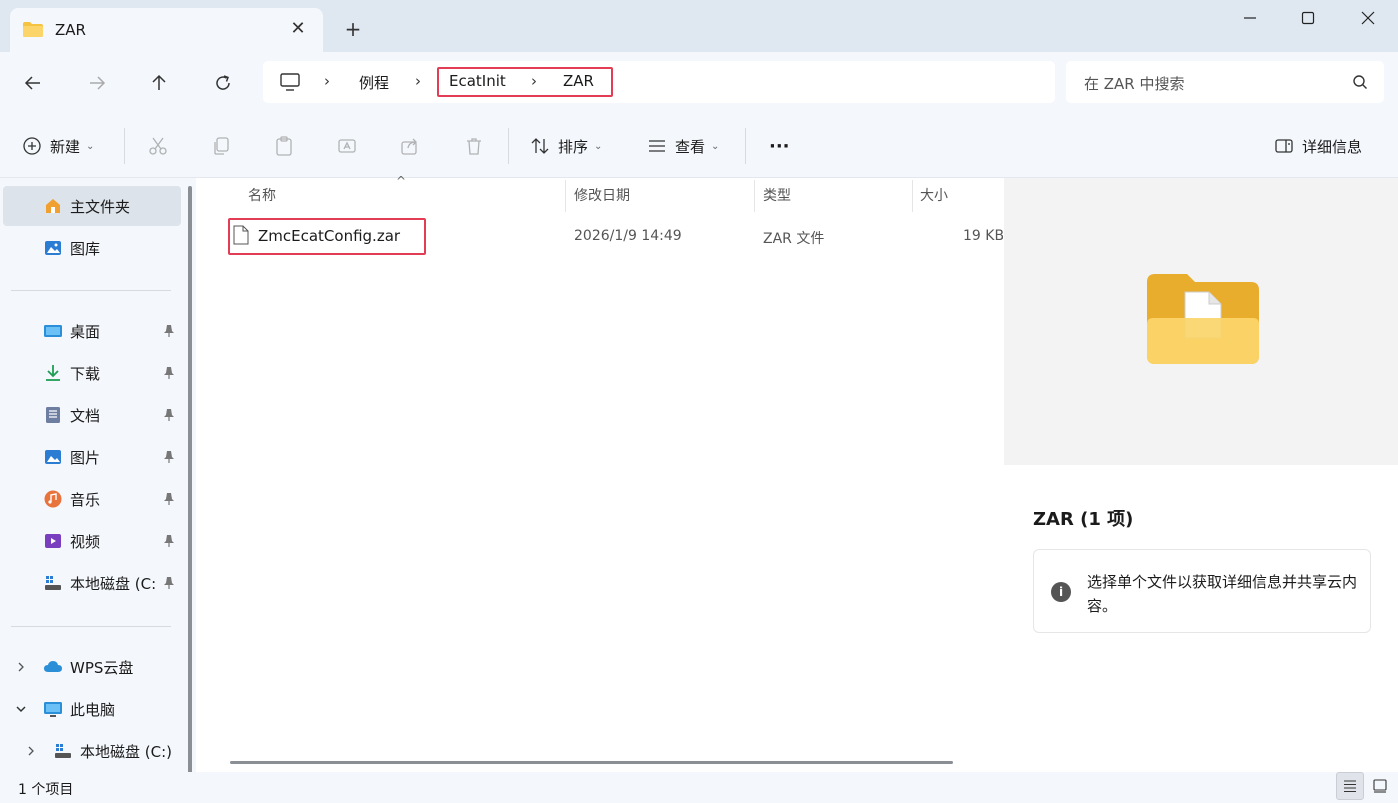  I want to click on desktop-icon, so click(53, 331).